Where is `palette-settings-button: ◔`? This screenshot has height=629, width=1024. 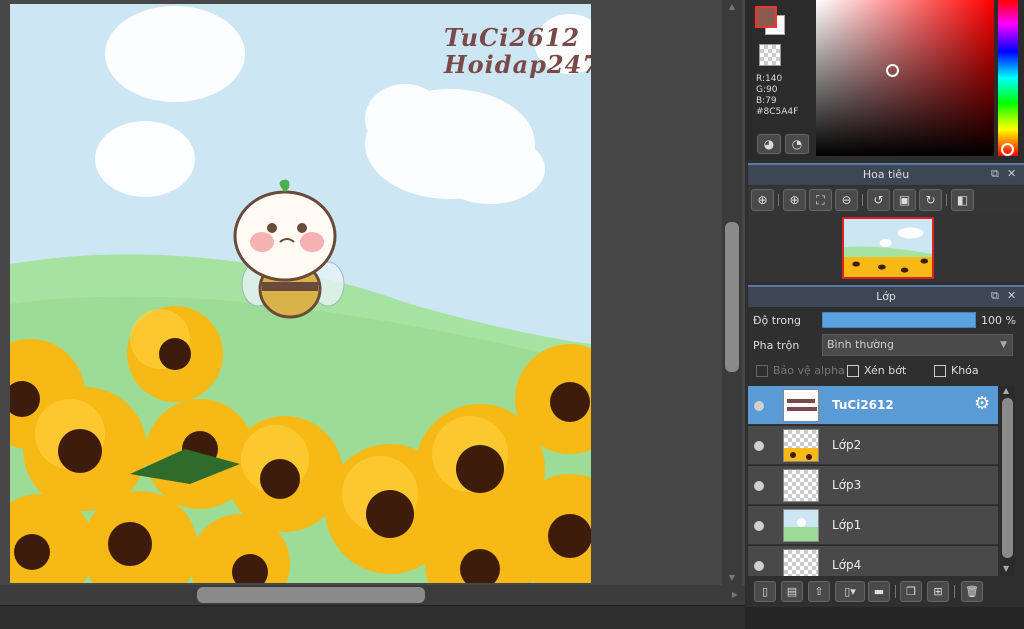
palette-settings-button: ◔ is located at coordinates (797, 144).